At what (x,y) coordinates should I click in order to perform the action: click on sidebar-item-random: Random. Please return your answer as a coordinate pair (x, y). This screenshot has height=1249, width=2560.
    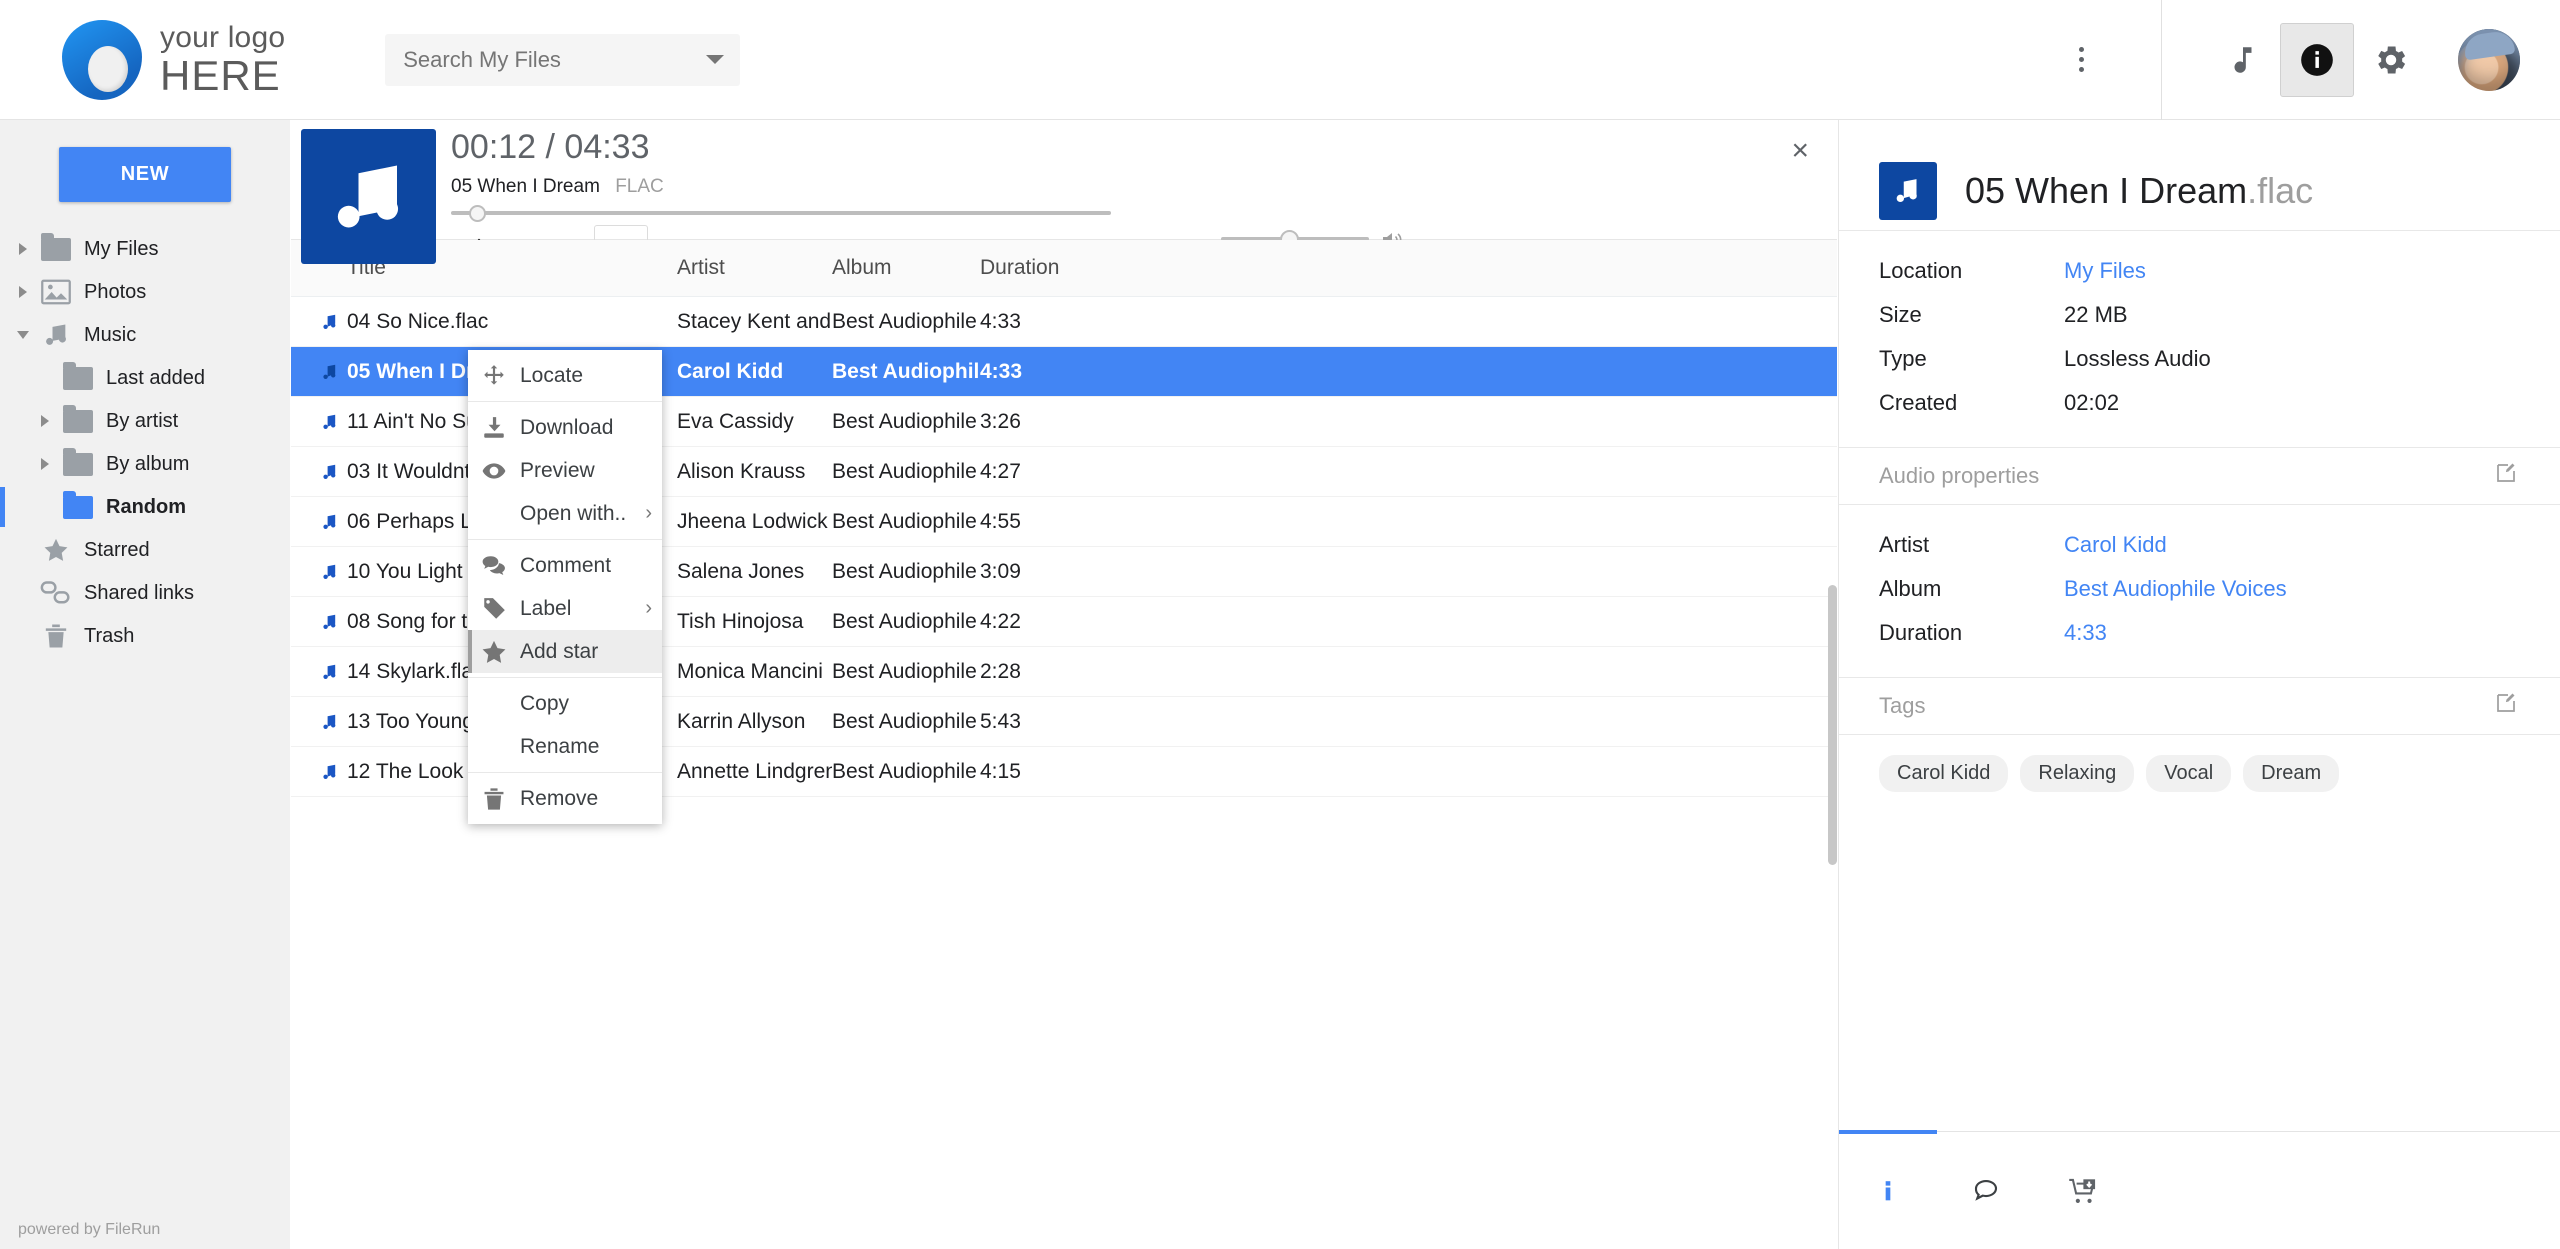
    Looking at the image, I should click on (145, 507).